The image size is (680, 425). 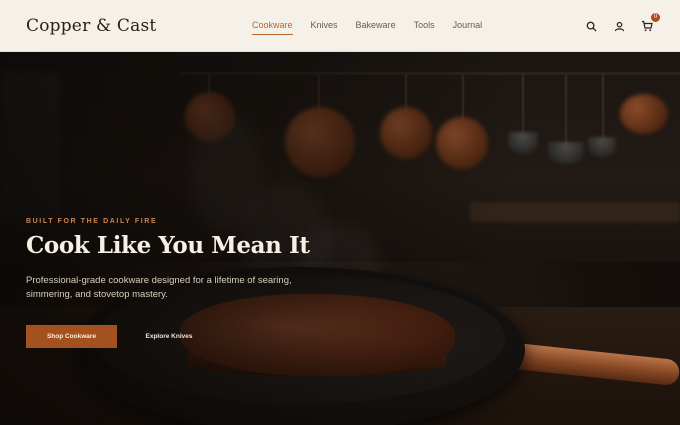 I want to click on search-icon, so click(x=591, y=26).